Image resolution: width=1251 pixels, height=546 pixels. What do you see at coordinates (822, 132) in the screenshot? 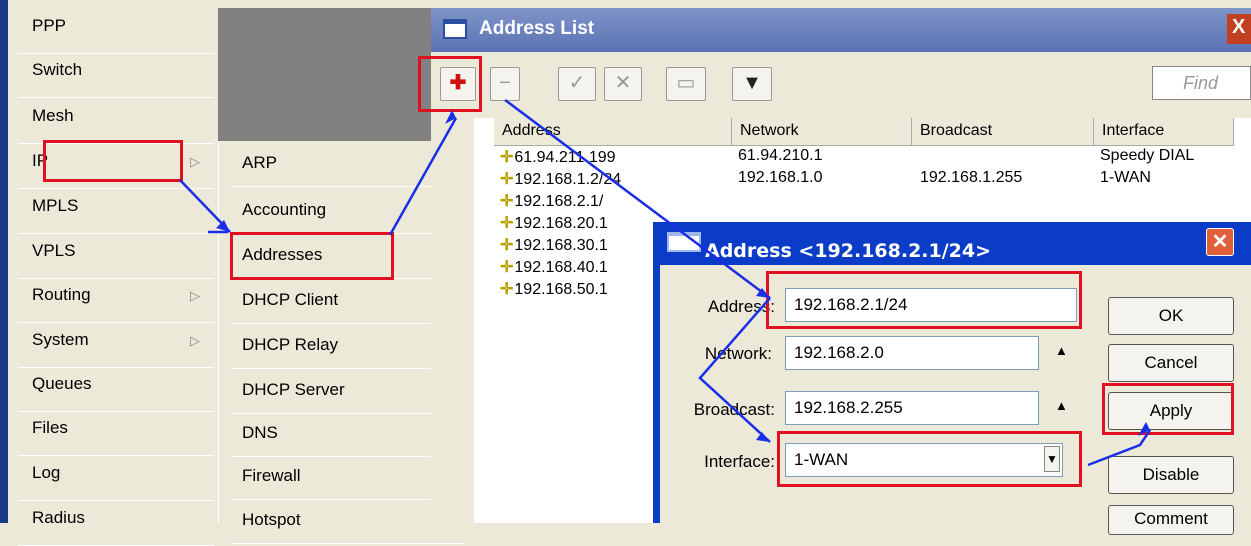
I see `column-header-network: Network` at bounding box center [822, 132].